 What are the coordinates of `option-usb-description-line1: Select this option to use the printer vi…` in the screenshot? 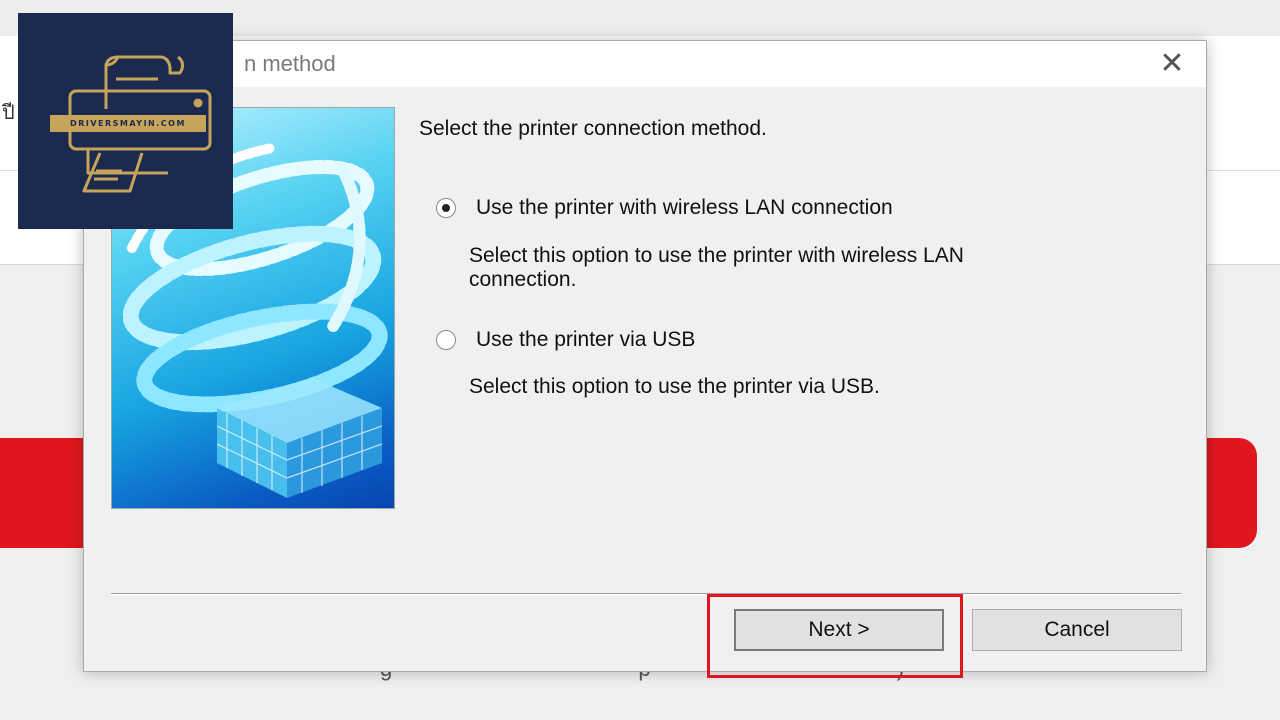 It's located at (674, 386).